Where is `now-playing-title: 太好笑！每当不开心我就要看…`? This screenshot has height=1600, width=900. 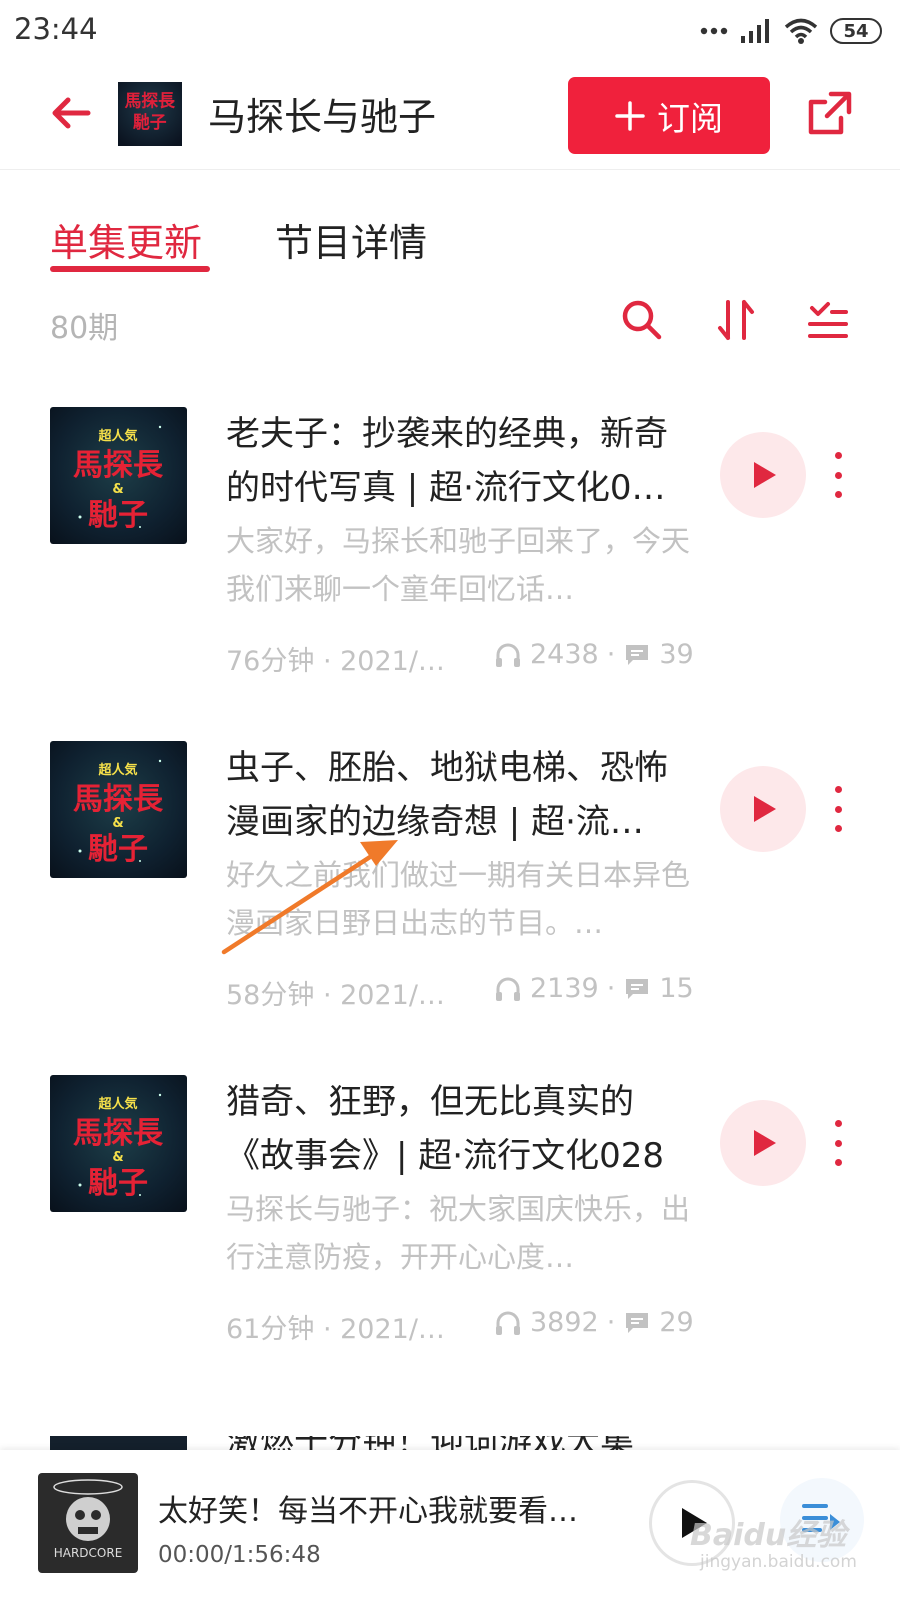
now-playing-title: 太好笑！每当不开心我就要看… is located at coordinates (378, 1508).